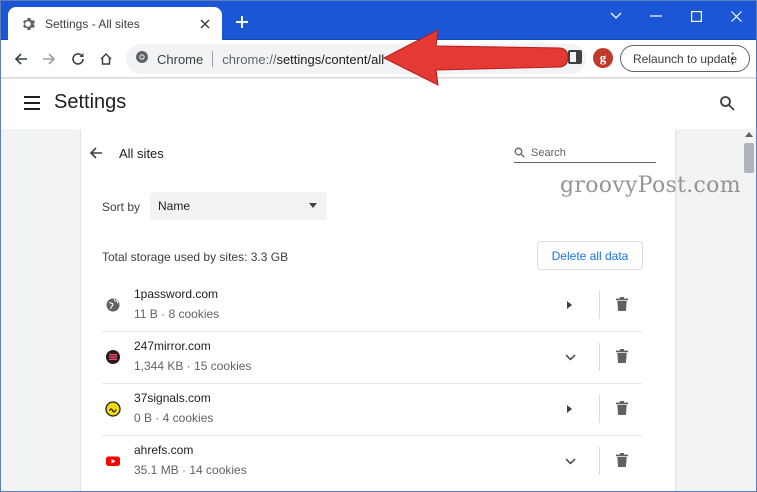 This screenshot has height=492, width=757. I want to click on gear-icon, so click(28, 24).